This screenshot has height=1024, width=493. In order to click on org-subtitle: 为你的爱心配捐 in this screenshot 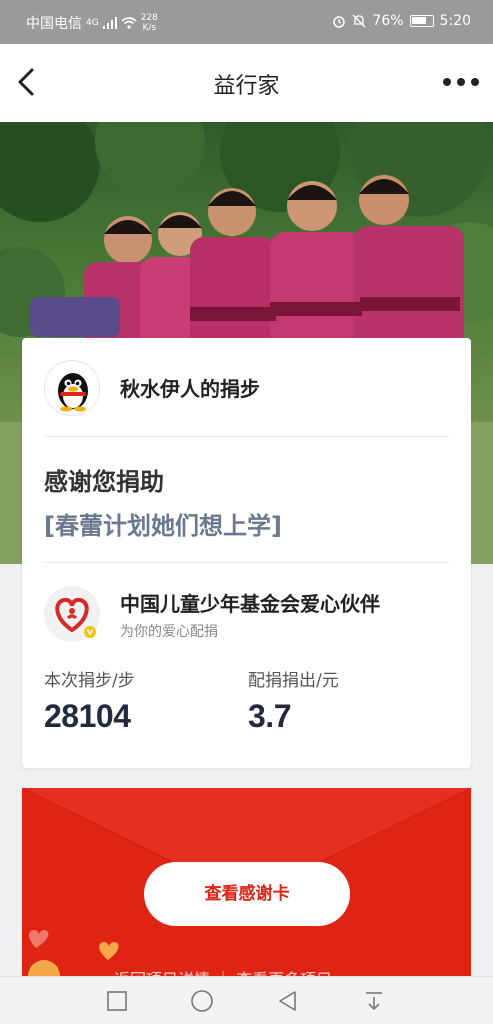, I will do `click(169, 632)`.